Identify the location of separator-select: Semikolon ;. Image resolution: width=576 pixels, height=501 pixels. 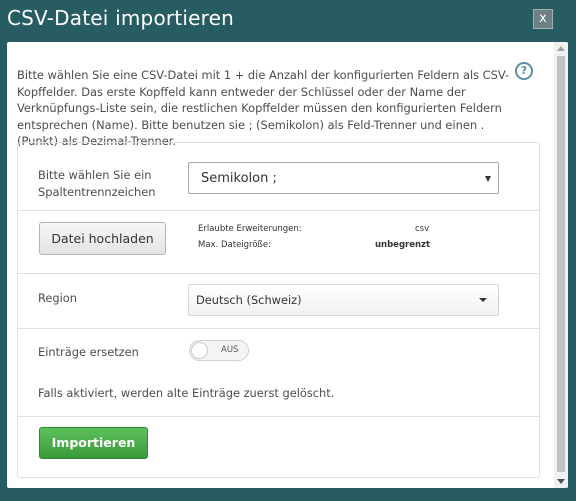
(343, 178).